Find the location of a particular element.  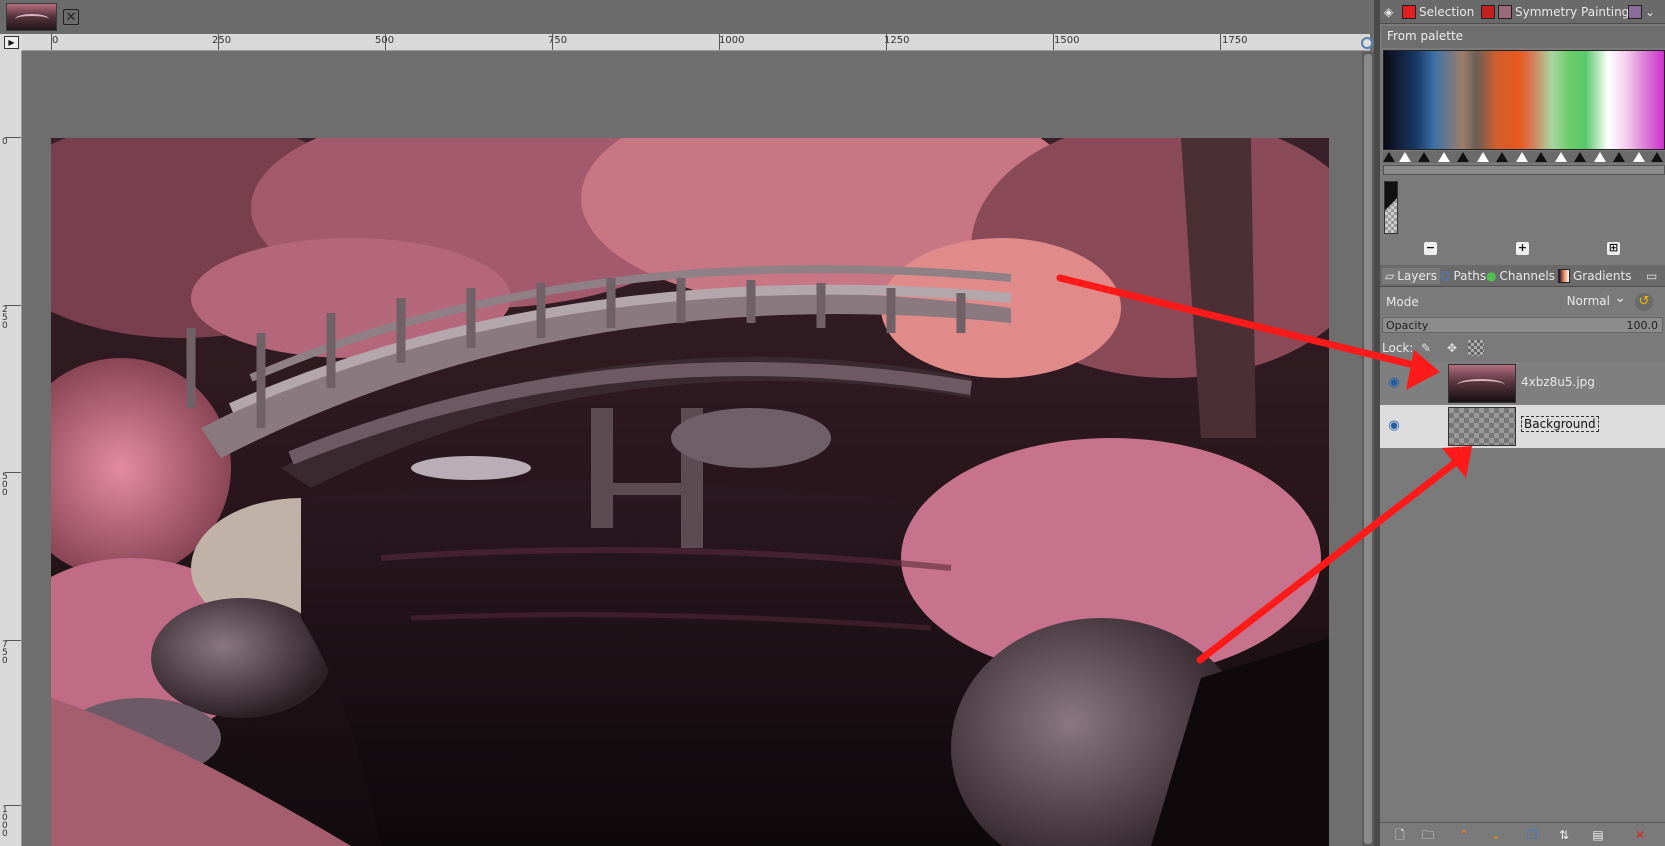

lock-alpha-icon is located at coordinates (1476, 348).